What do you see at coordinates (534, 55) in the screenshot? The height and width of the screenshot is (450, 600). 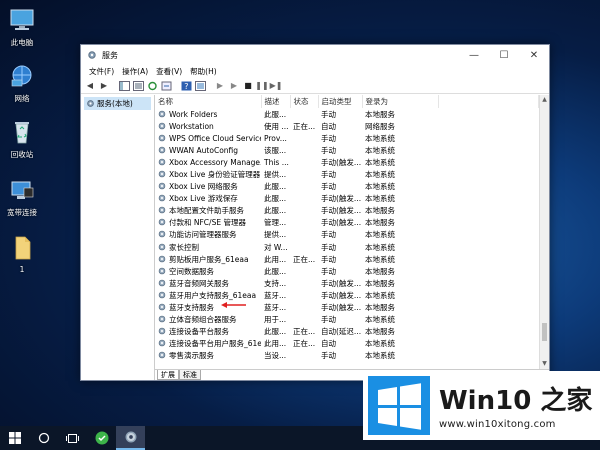 I see `close-button: ✕` at bounding box center [534, 55].